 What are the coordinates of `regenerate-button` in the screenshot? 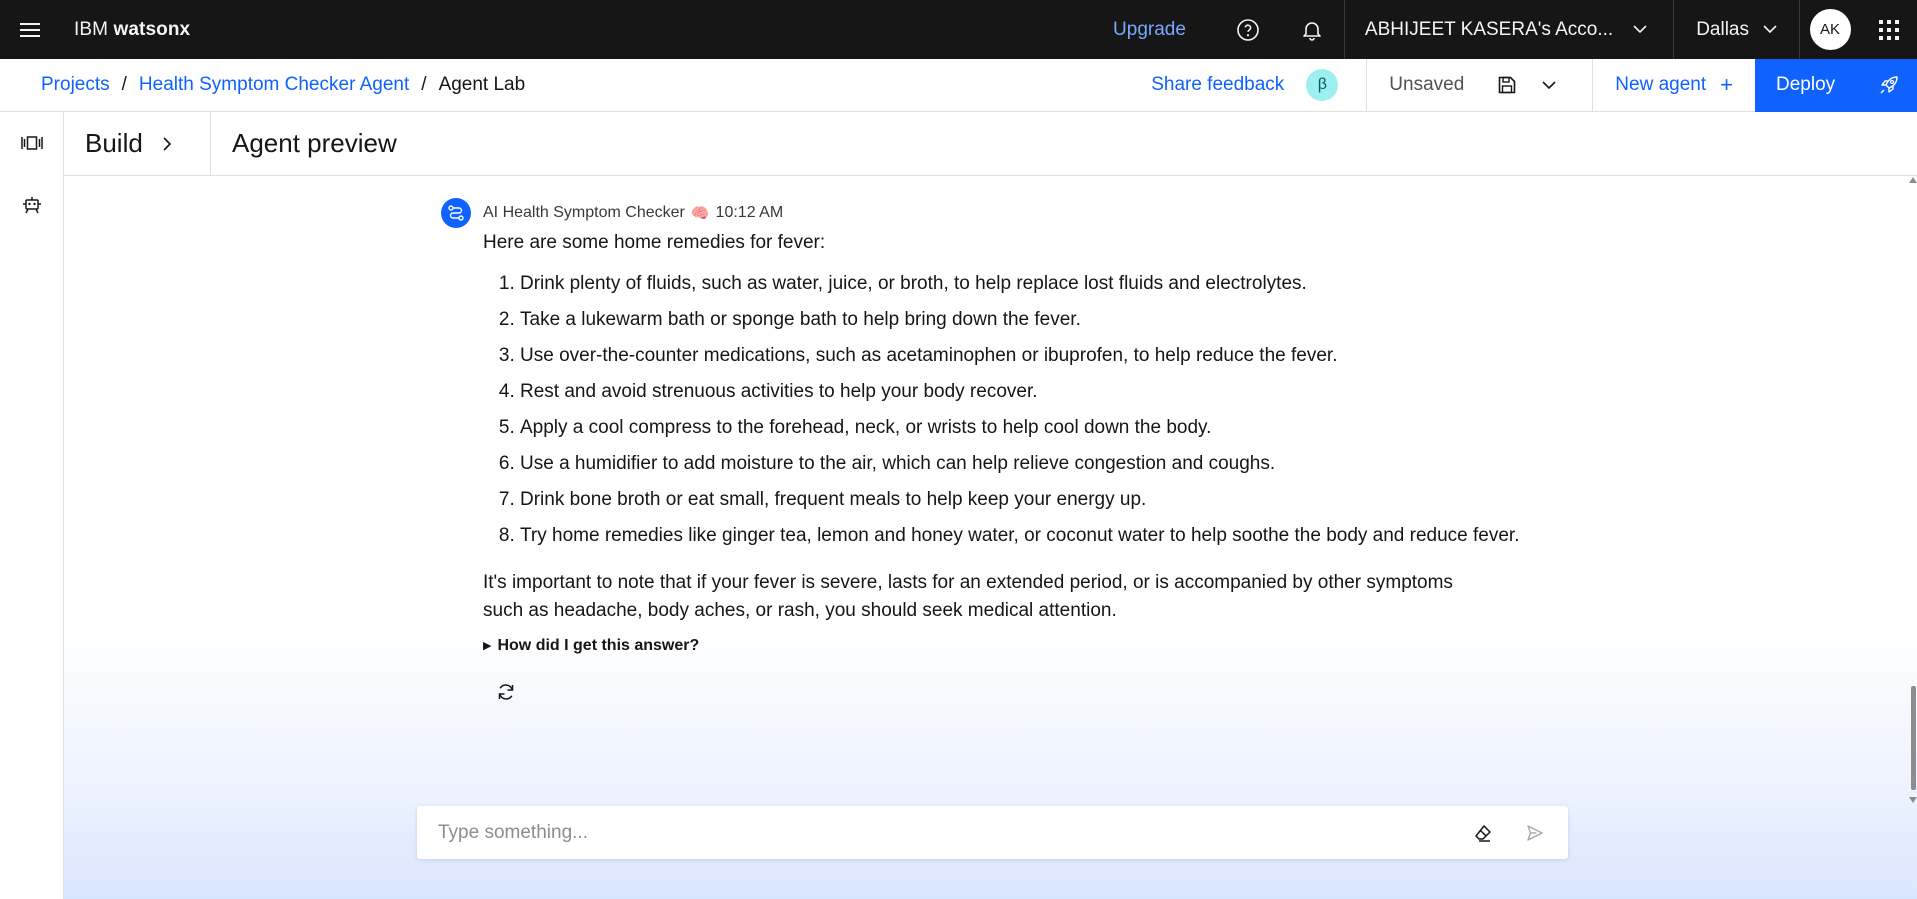 It's located at (506, 692).